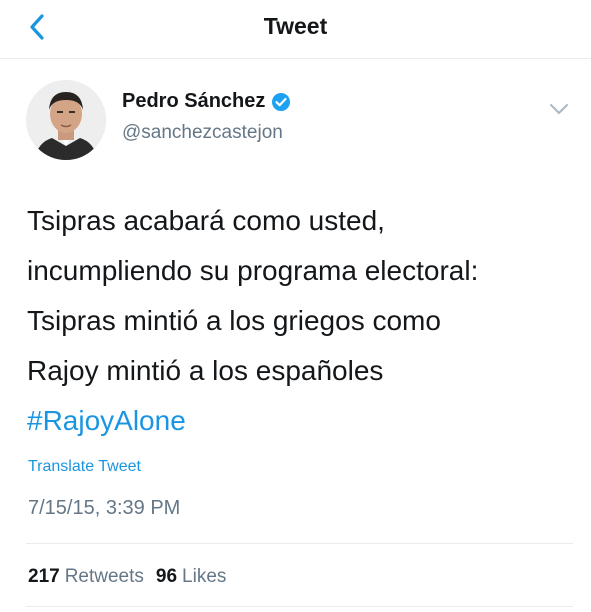  What do you see at coordinates (281, 101) in the screenshot?
I see `verified-badge-icon` at bounding box center [281, 101].